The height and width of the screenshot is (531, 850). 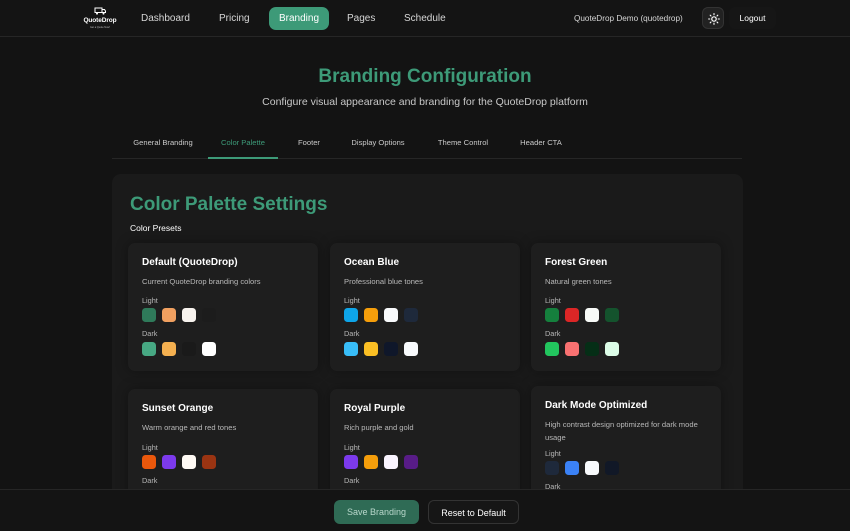 What do you see at coordinates (576, 262) in the screenshot?
I see `preset-name: Forest Green` at bounding box center [576, 262].